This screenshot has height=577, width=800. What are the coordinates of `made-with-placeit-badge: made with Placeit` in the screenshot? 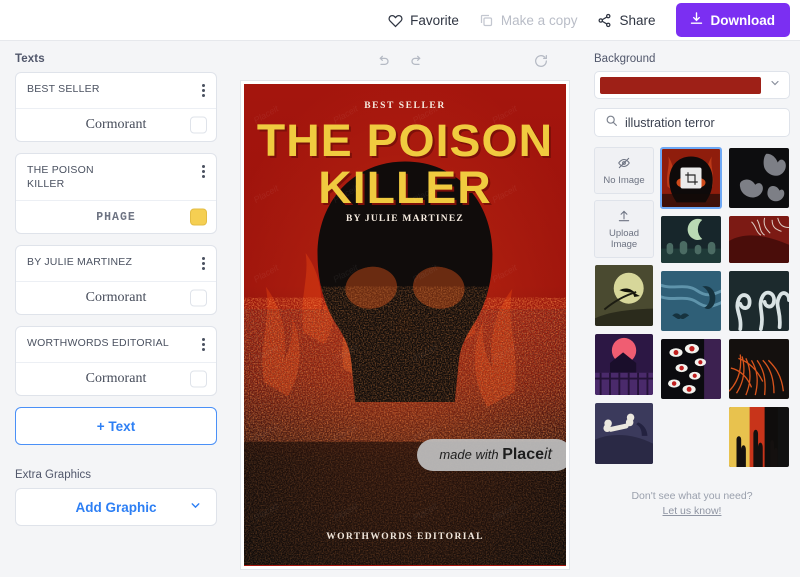 It's located at (491, 455).